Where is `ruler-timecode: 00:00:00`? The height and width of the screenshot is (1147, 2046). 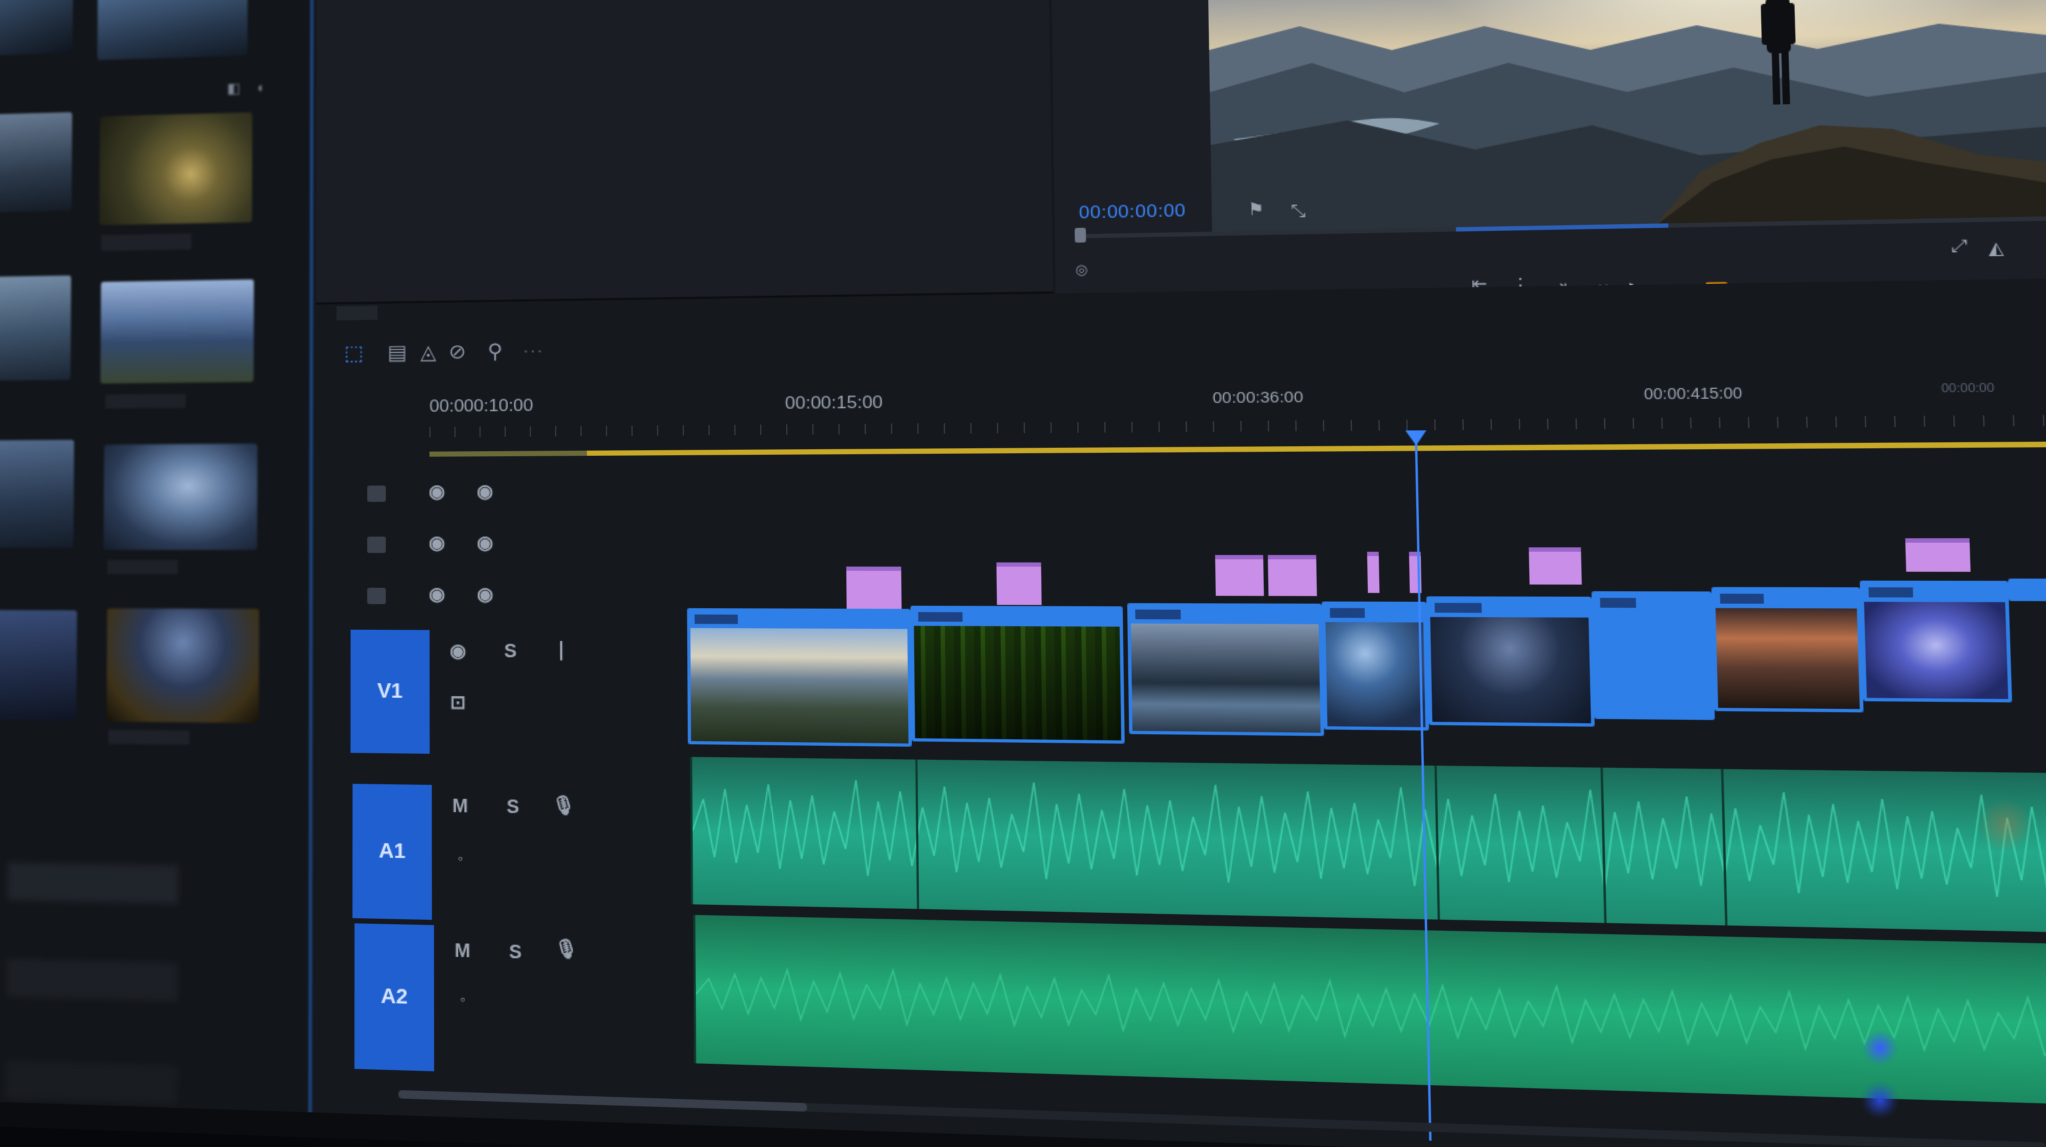 ruler-timecode: 00:00:00 is located at coordinates (1968, 388).